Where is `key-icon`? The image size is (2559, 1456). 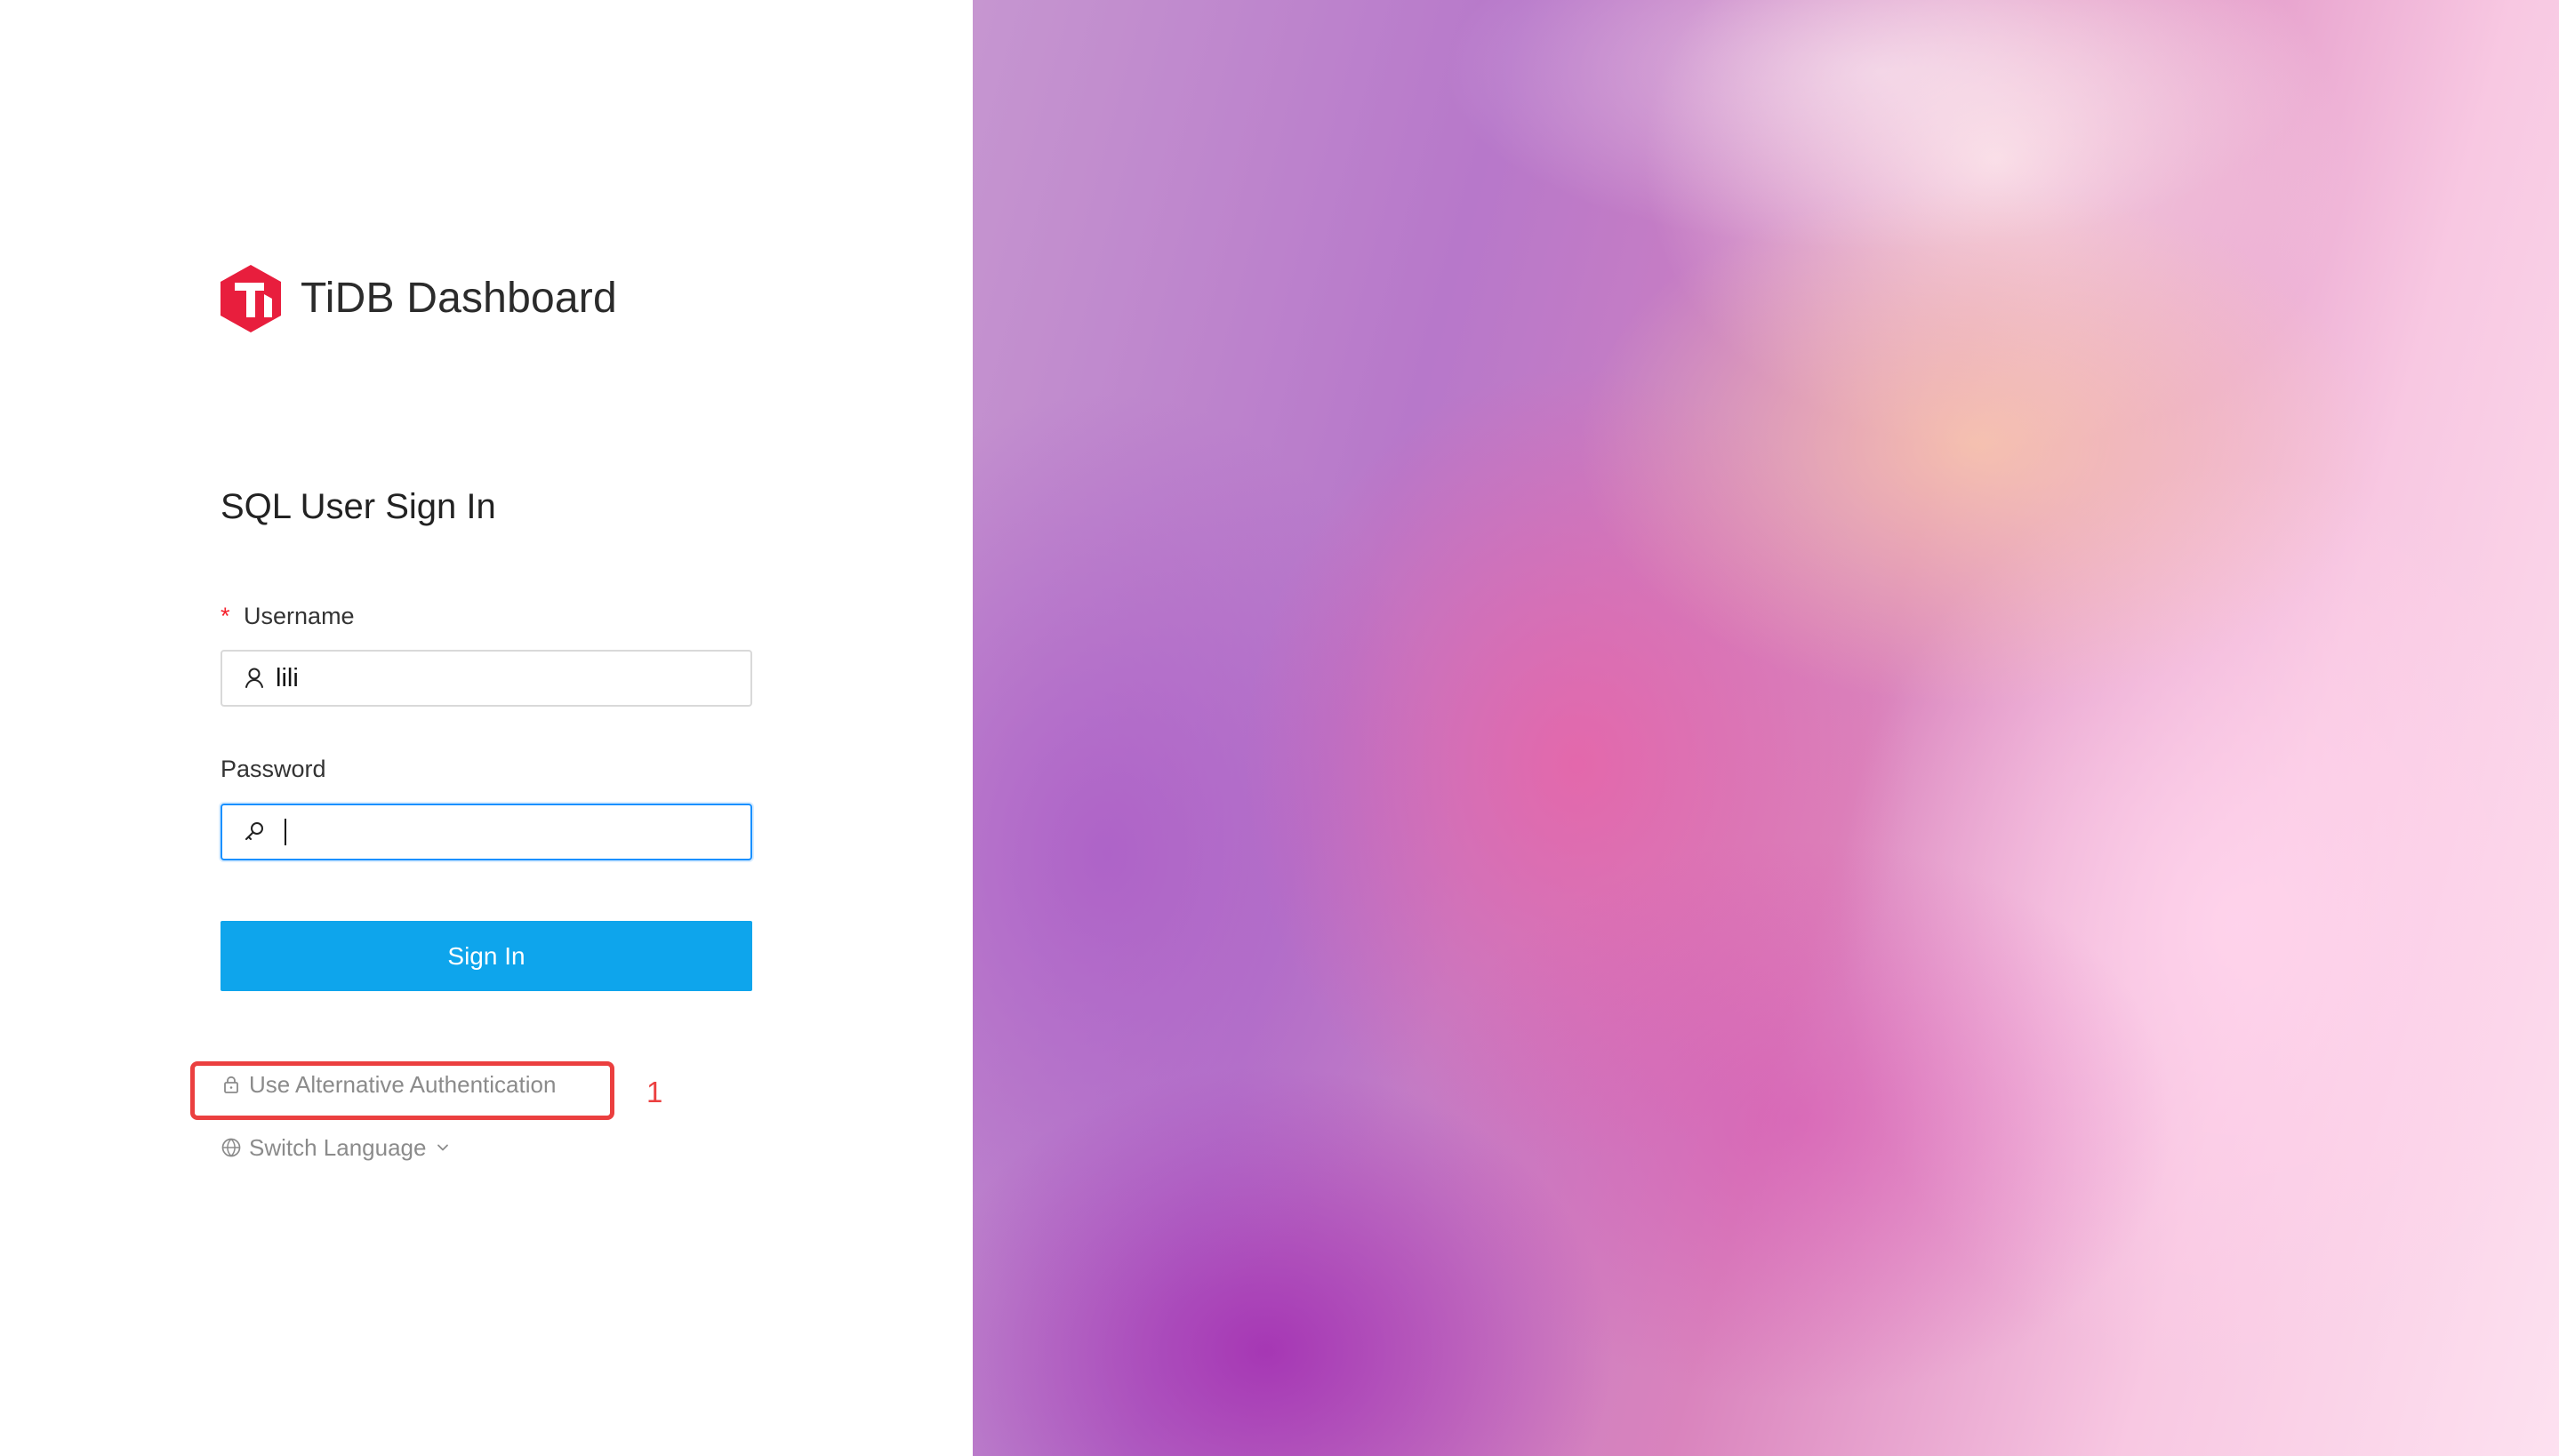 key-icon is located at coordinates (254, 832).